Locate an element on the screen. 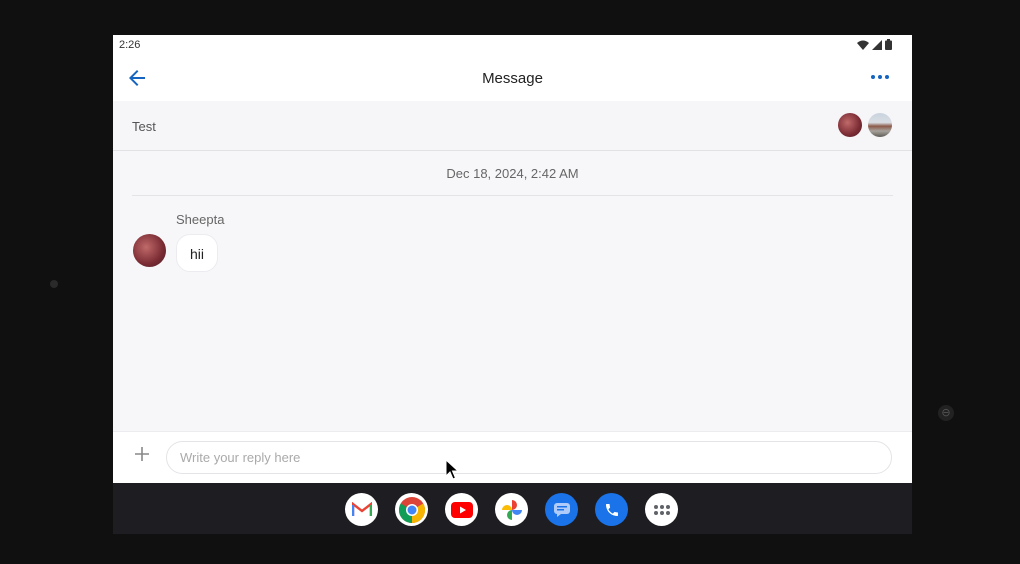 This screenshot has width=1020, height=564. chrome-icon is located at coordinates (411, 509).